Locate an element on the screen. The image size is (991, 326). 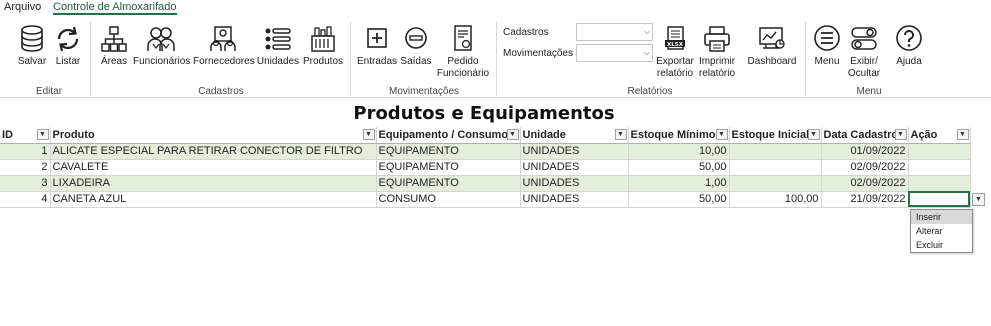
chevron-down-icon: ▼ is located at coordinates (978, 199).